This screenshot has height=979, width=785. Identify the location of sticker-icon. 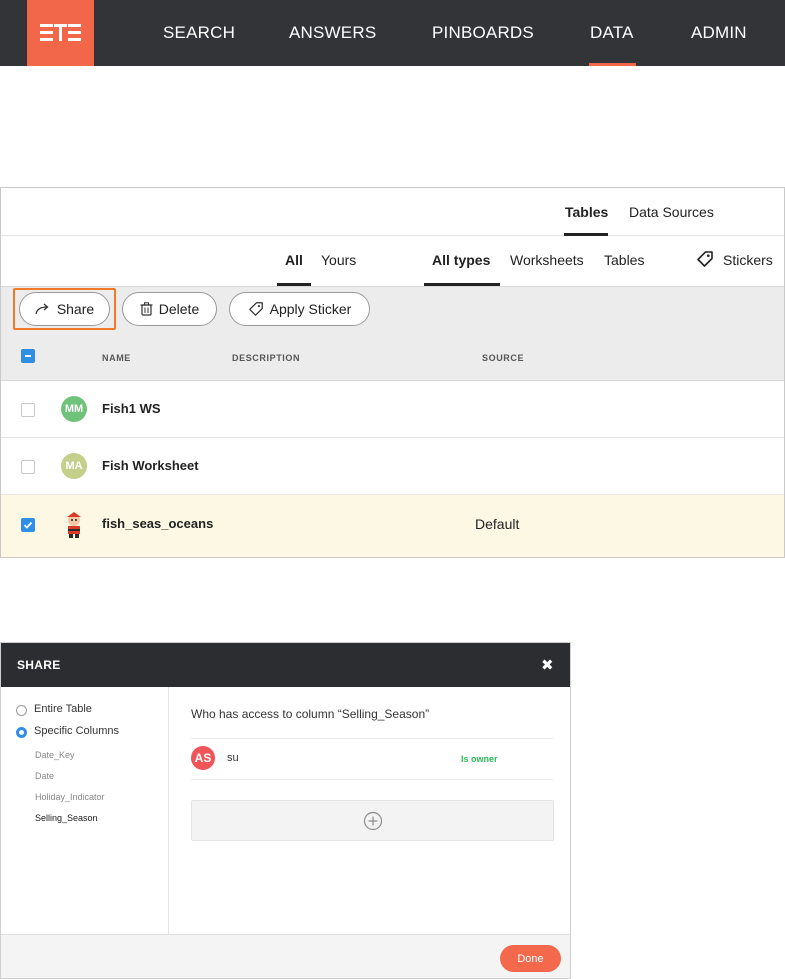
(255, 309).